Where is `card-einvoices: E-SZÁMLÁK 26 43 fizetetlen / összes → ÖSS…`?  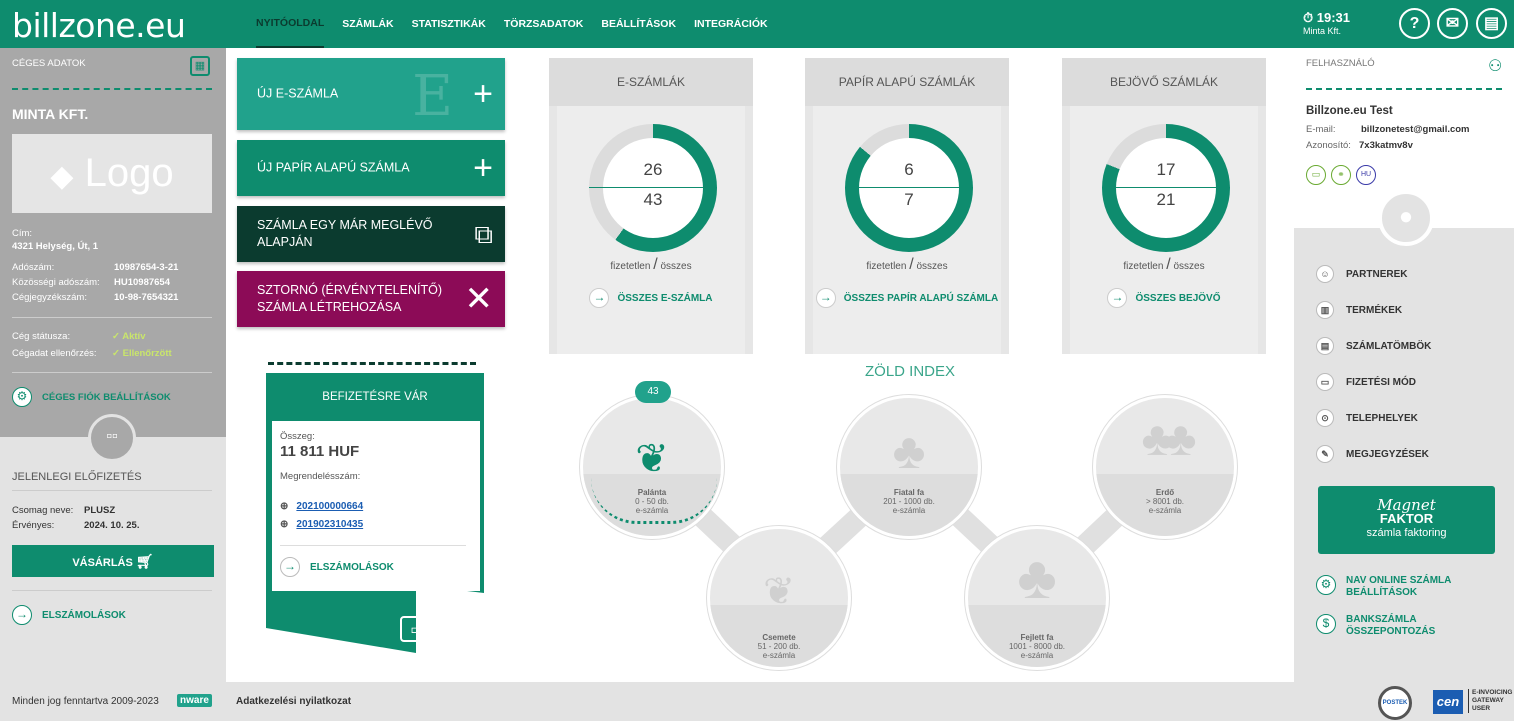 card-einvoices: E-SZÁMLÁK 26 43 fizetetlen / összes → ÖSS… is located at coordinates (651, 206).